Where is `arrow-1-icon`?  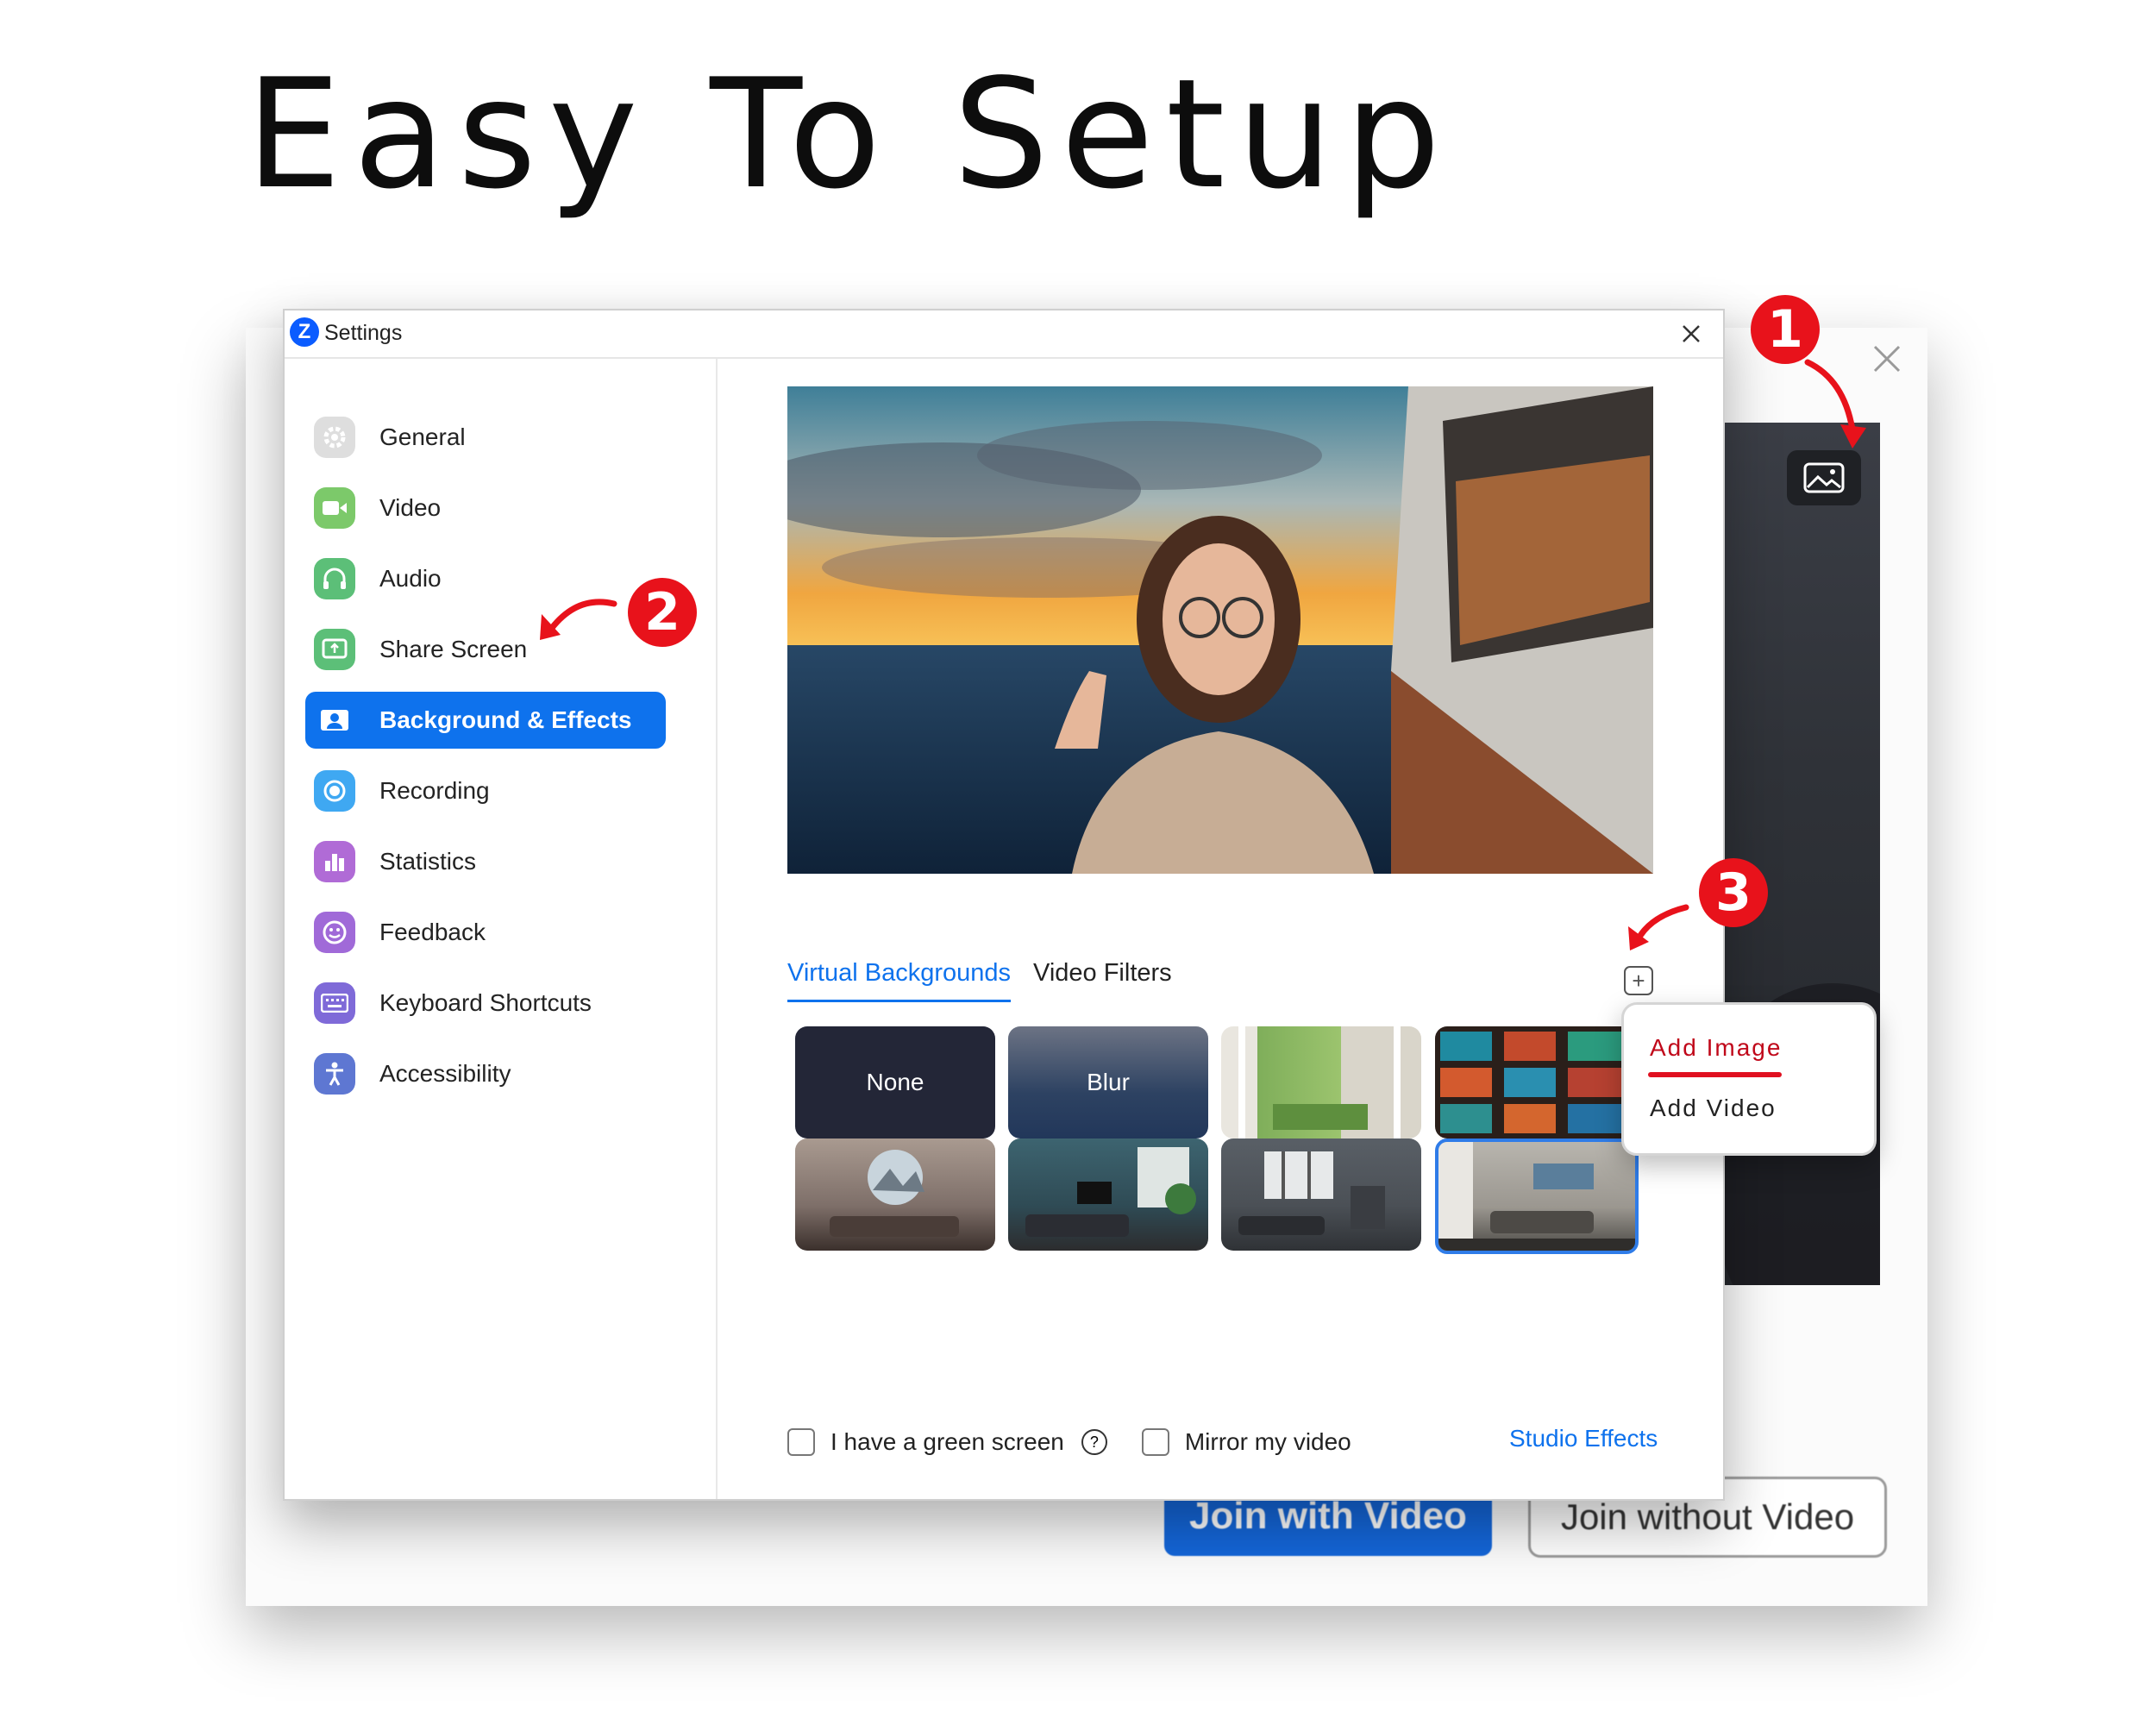
arrow-1-icon is located at coordinates (1830, 396).